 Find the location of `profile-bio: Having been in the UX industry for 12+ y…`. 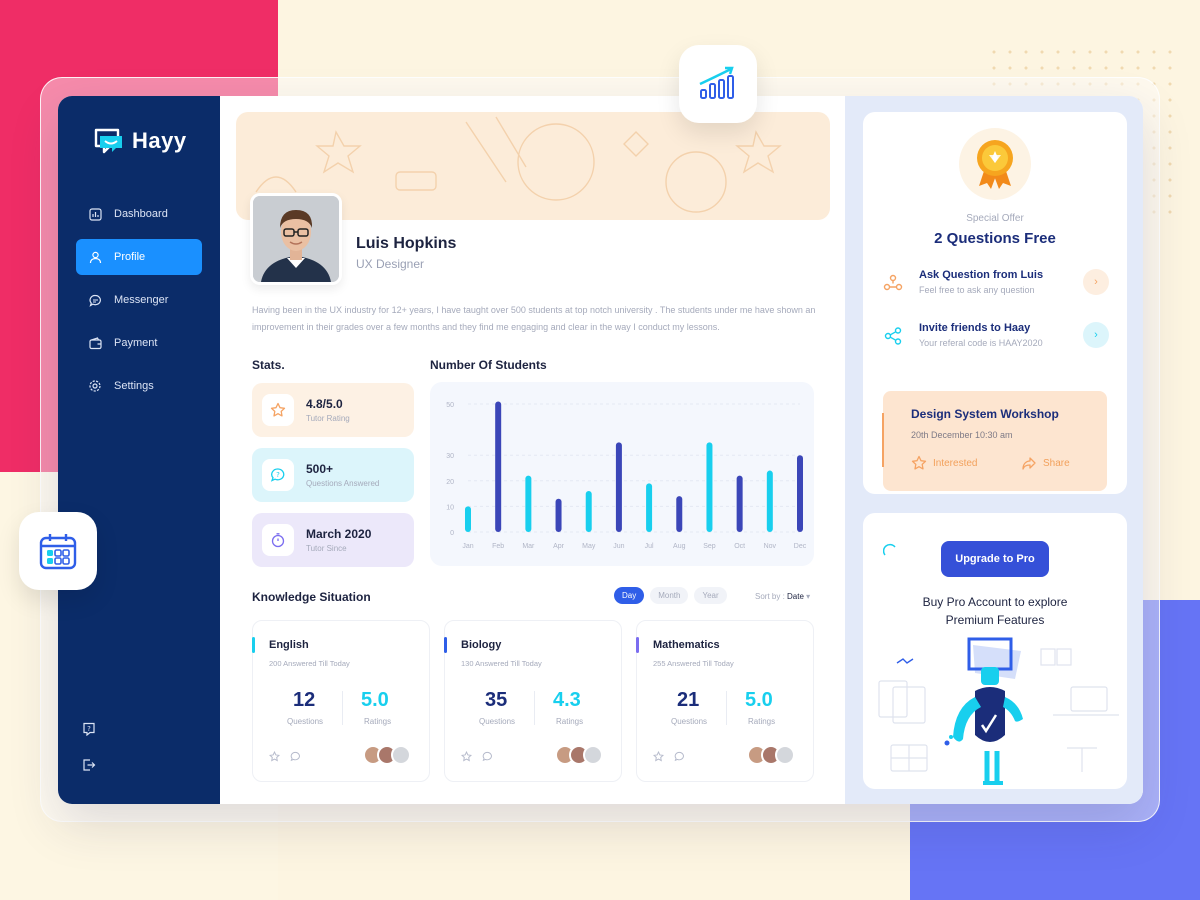

profile-bio: Having been in the UX industry for 12+ y… is located at coordinates (534, 318).